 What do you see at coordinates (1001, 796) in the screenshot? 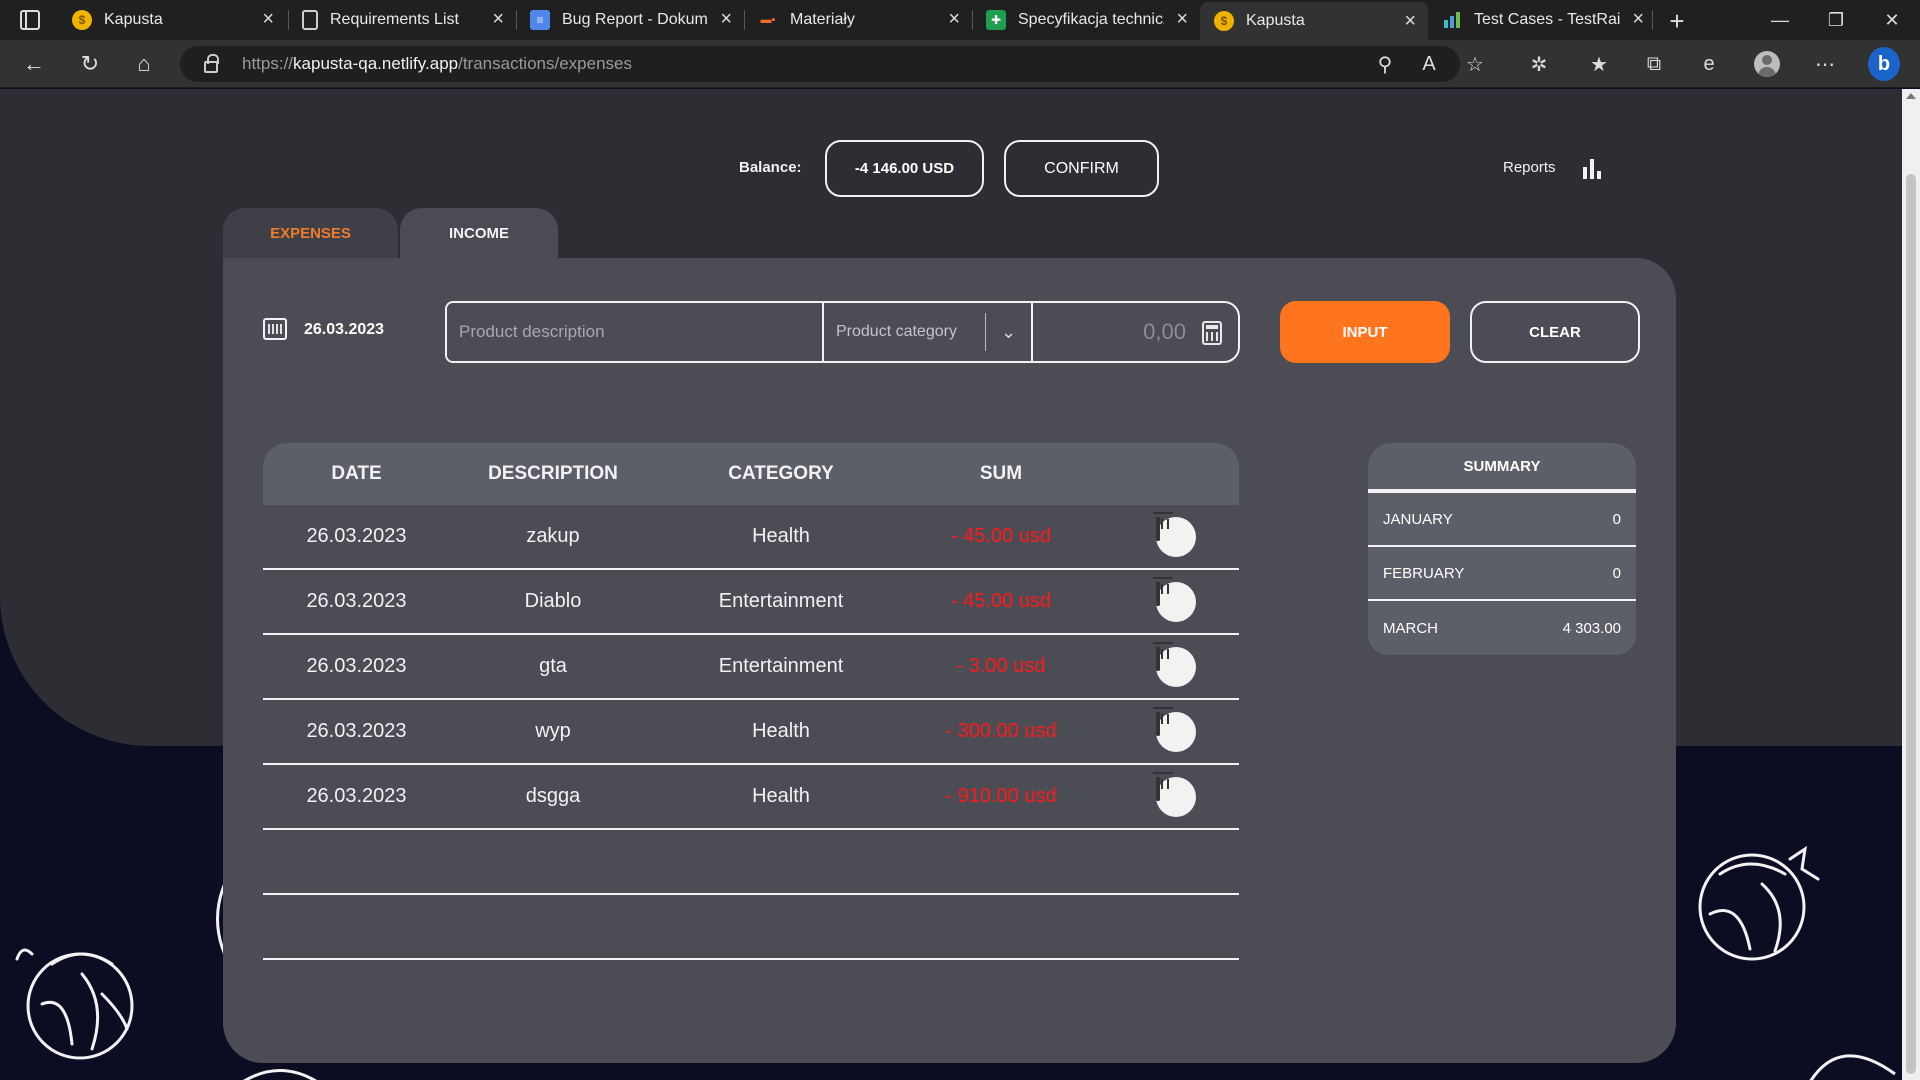
I see `row-sum: - 910.00 usd` at bounding box center [1001, 796].